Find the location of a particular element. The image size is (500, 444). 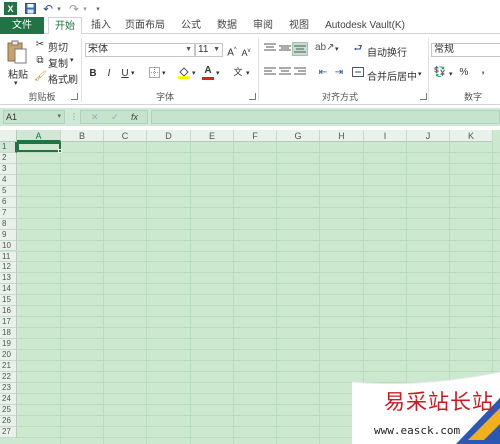

align-top-icon is located at coordinates (270, 50).